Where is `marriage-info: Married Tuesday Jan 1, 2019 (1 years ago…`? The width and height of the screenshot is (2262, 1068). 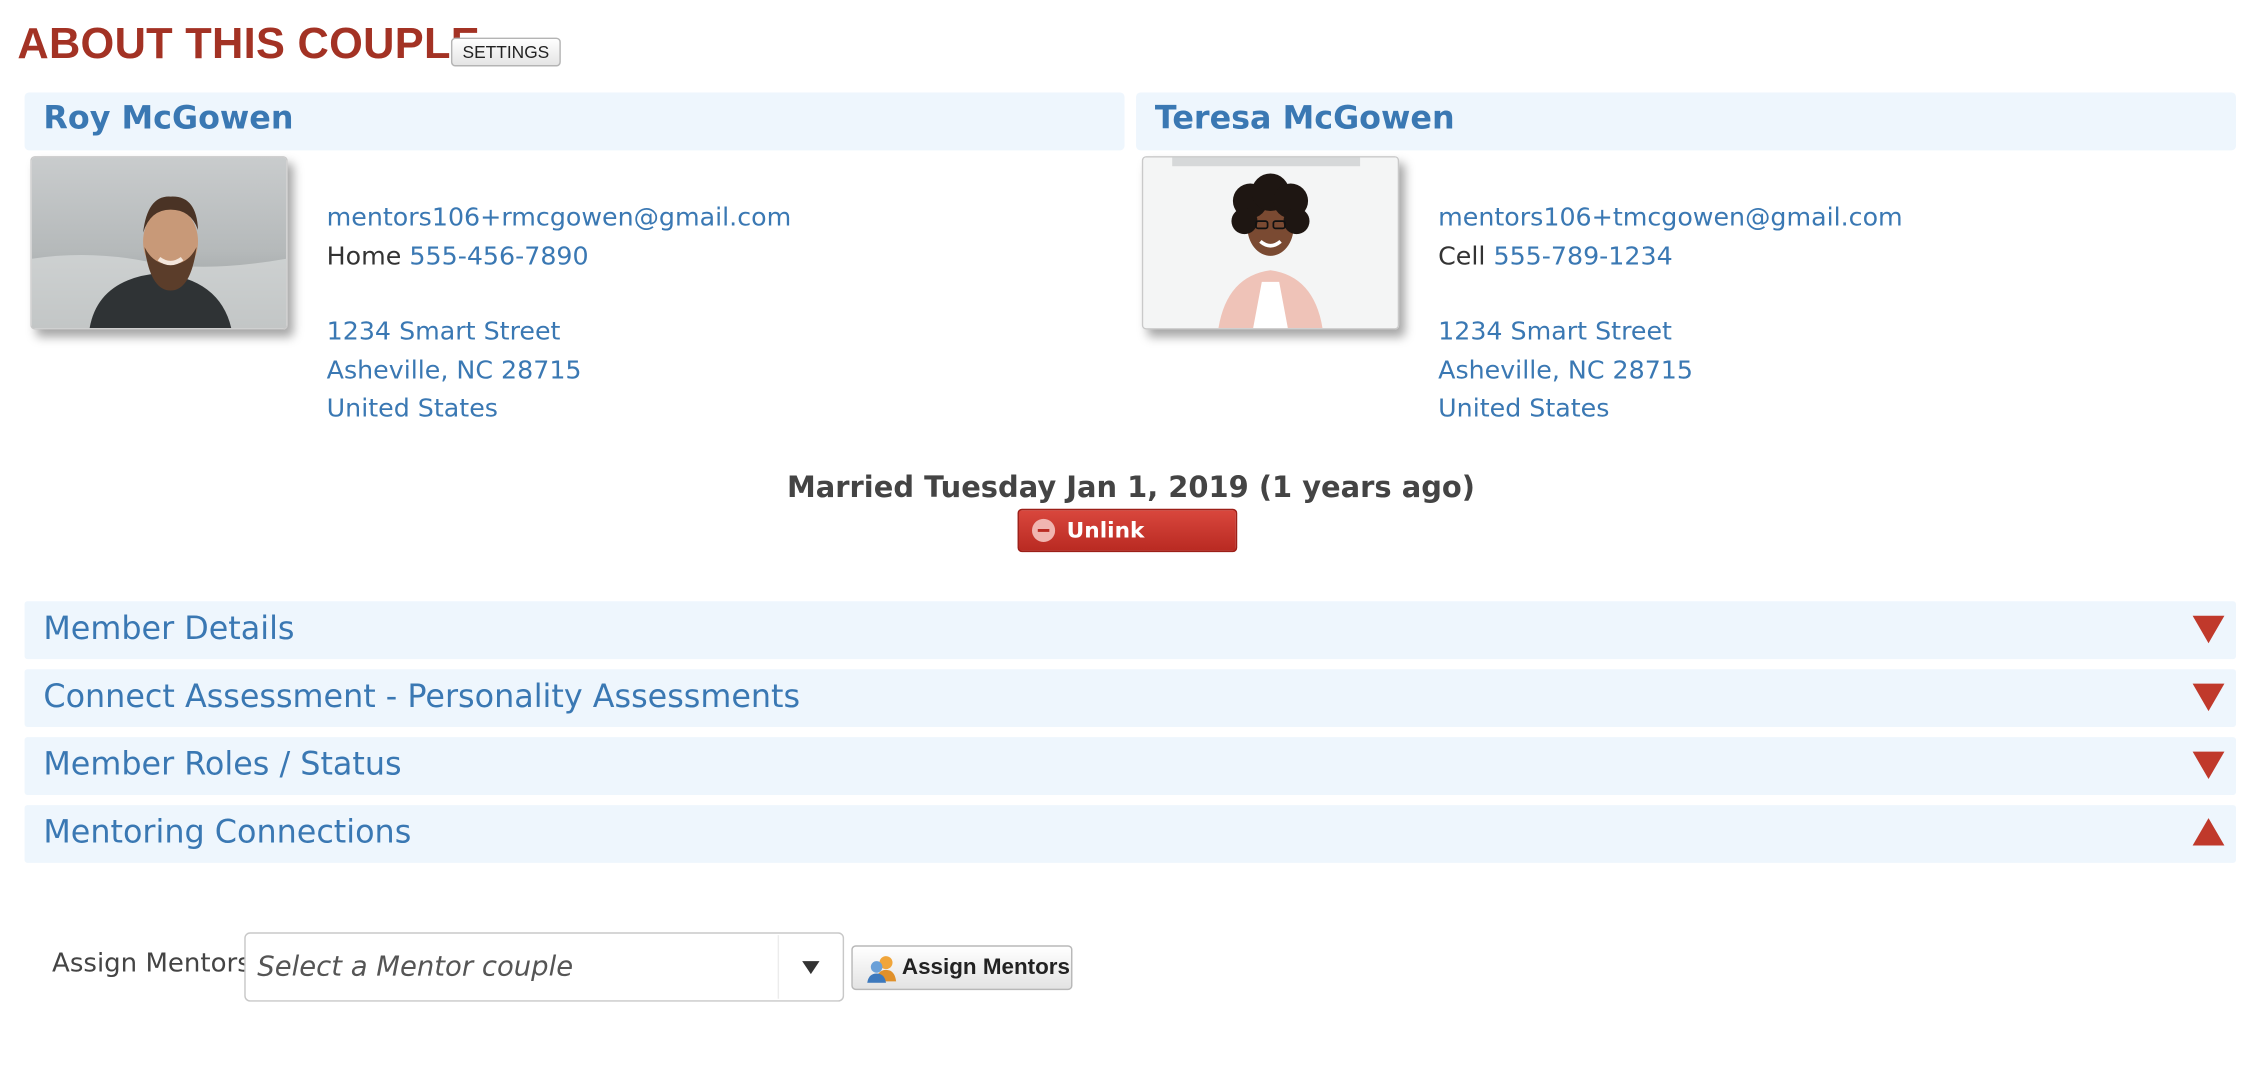
marriage-info: Married Tuesday Jan 1, 2019 (1 years ago… is located at coordinates (1131, 487).